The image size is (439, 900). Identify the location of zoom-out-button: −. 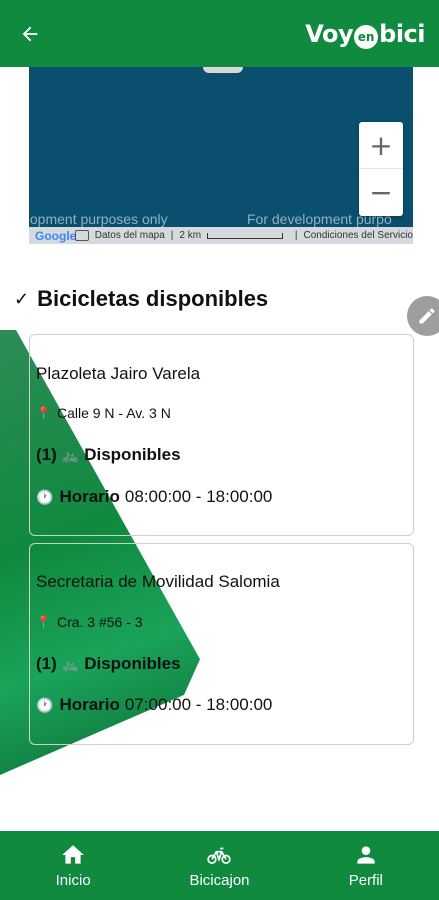
(381, 192).